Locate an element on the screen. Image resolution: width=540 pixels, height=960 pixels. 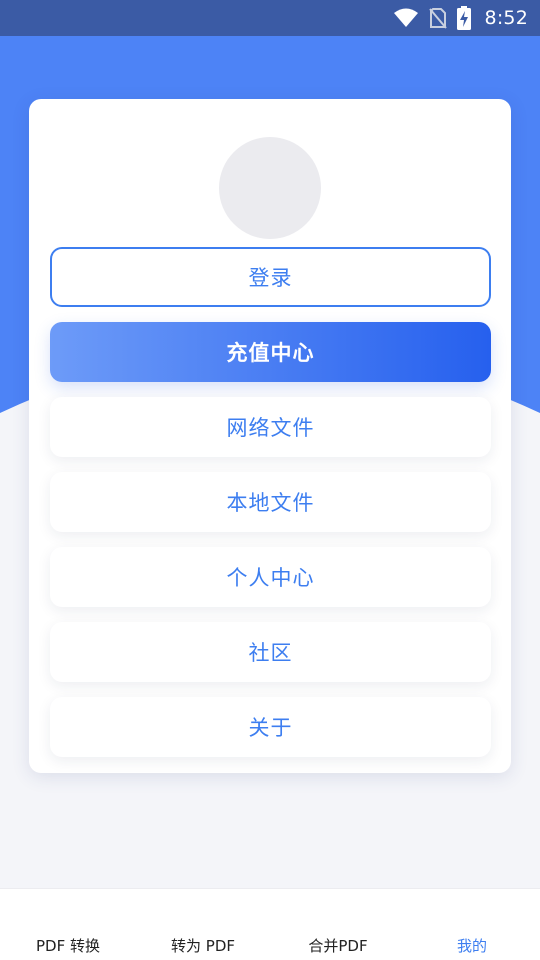
no-sim-icon is located at coordinates (437, 18).